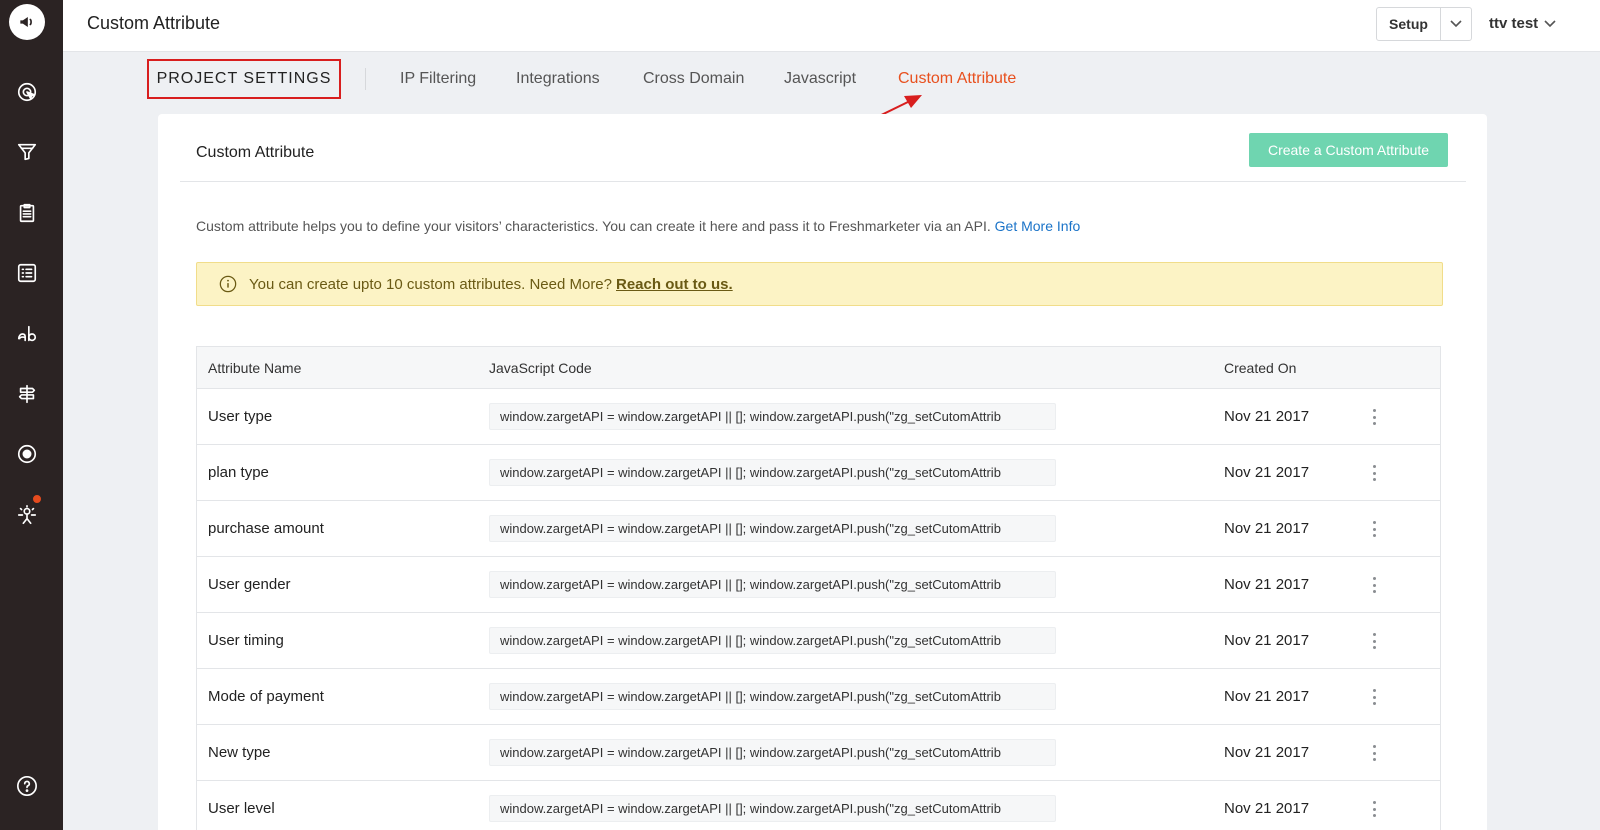 The height and width of the screenshot is (830, 1600). What do you see at coordinates (239, 752) in the screenshot?
I see `attribute-name: New type` at bounding box center [239, 752].